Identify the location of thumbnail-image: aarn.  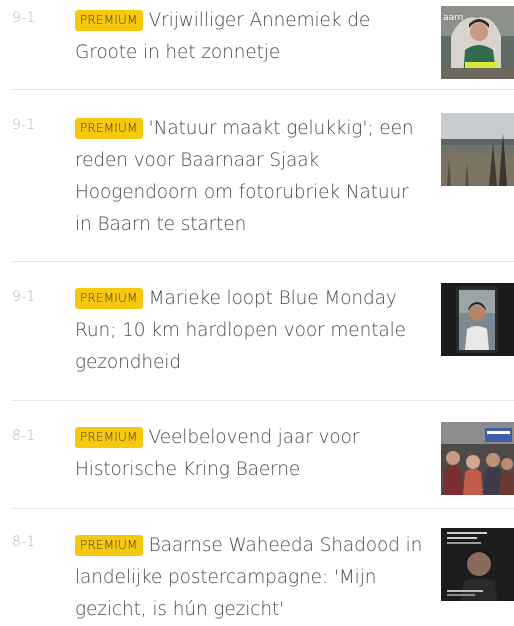
(477, 42).